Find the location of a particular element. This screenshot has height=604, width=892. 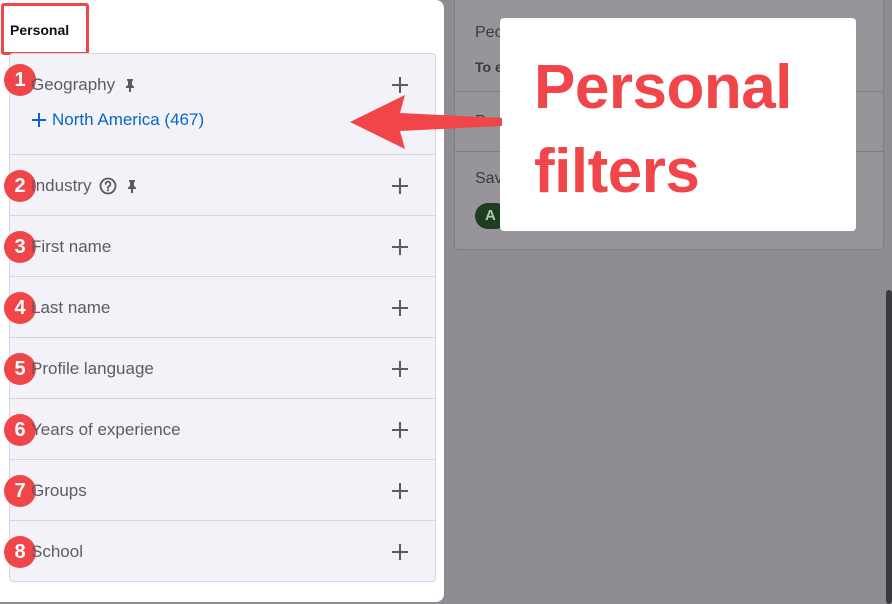

annotation-arrow-icon is located at coordinates (426, 122).